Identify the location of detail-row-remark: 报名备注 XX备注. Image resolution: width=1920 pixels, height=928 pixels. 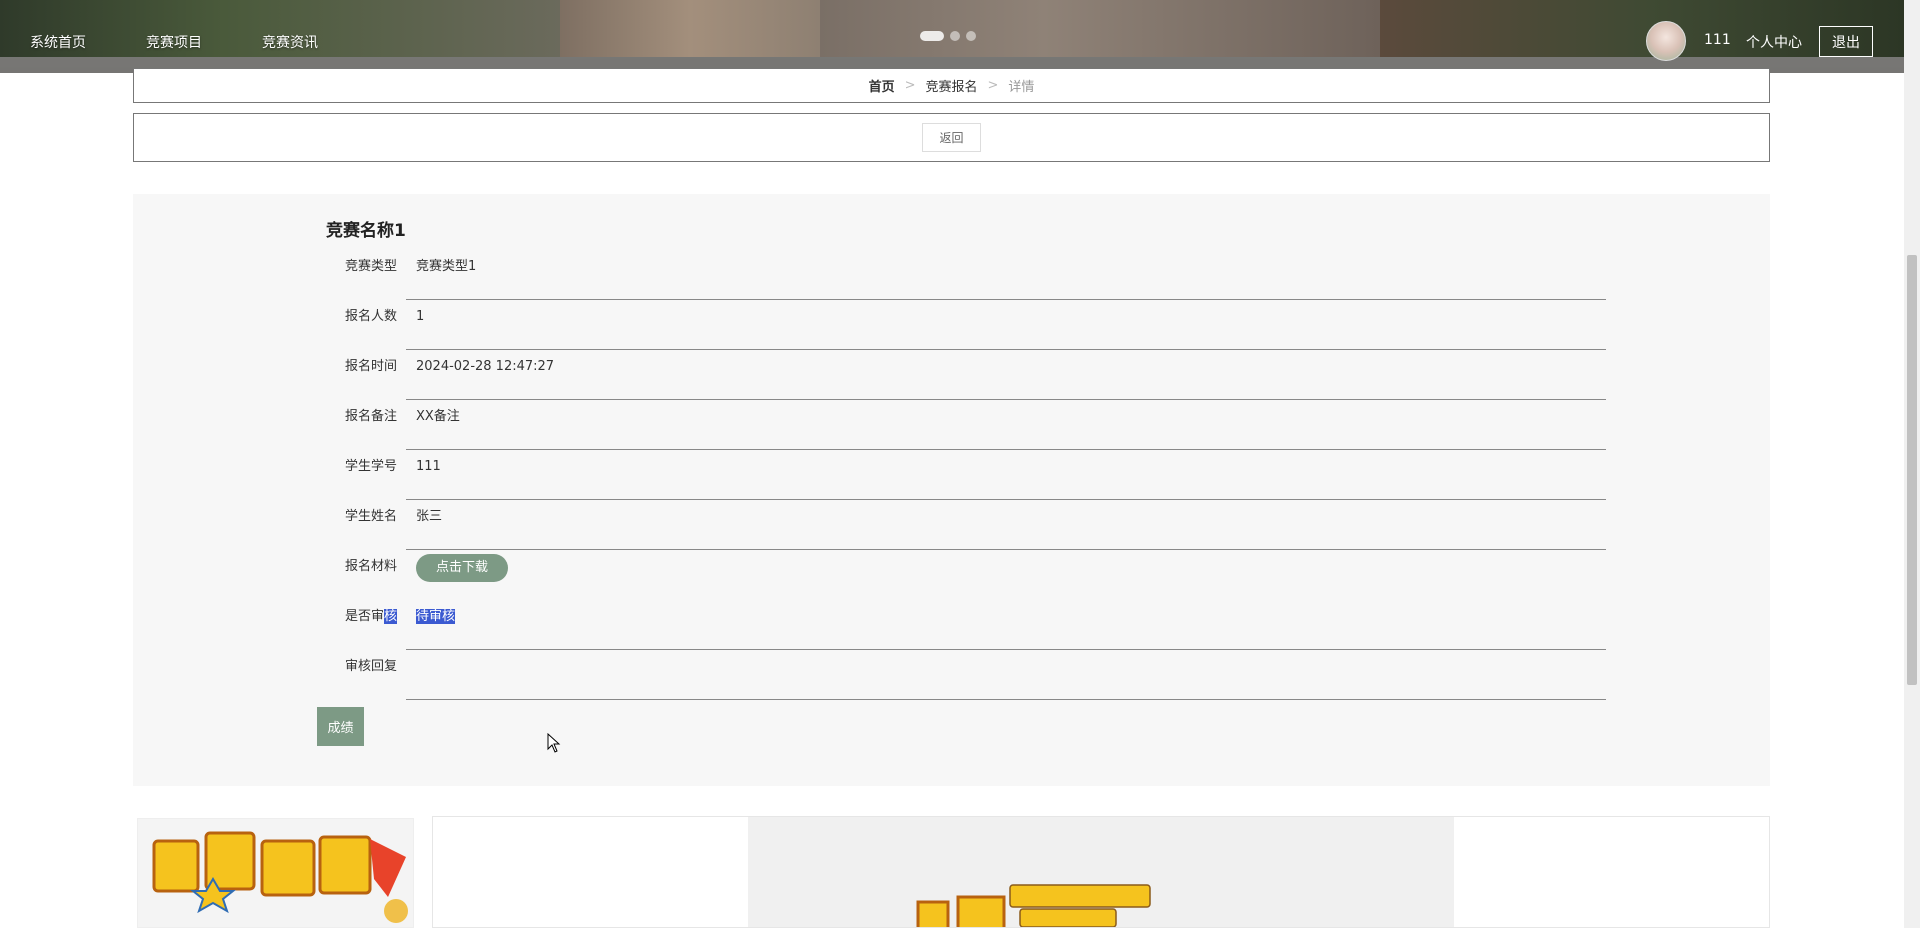
(966, 425).